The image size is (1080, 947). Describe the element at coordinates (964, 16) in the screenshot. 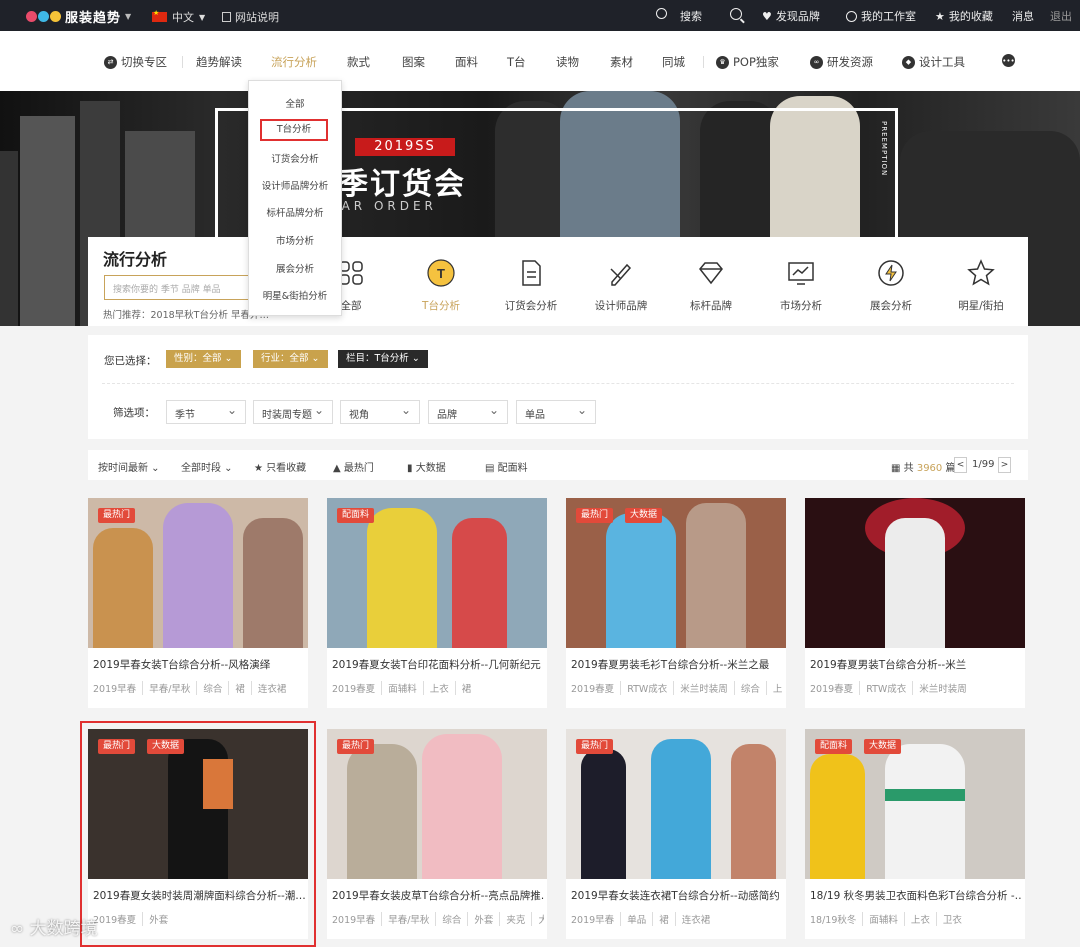

I see `favorites-link: ★ 我的收藏` at that location.